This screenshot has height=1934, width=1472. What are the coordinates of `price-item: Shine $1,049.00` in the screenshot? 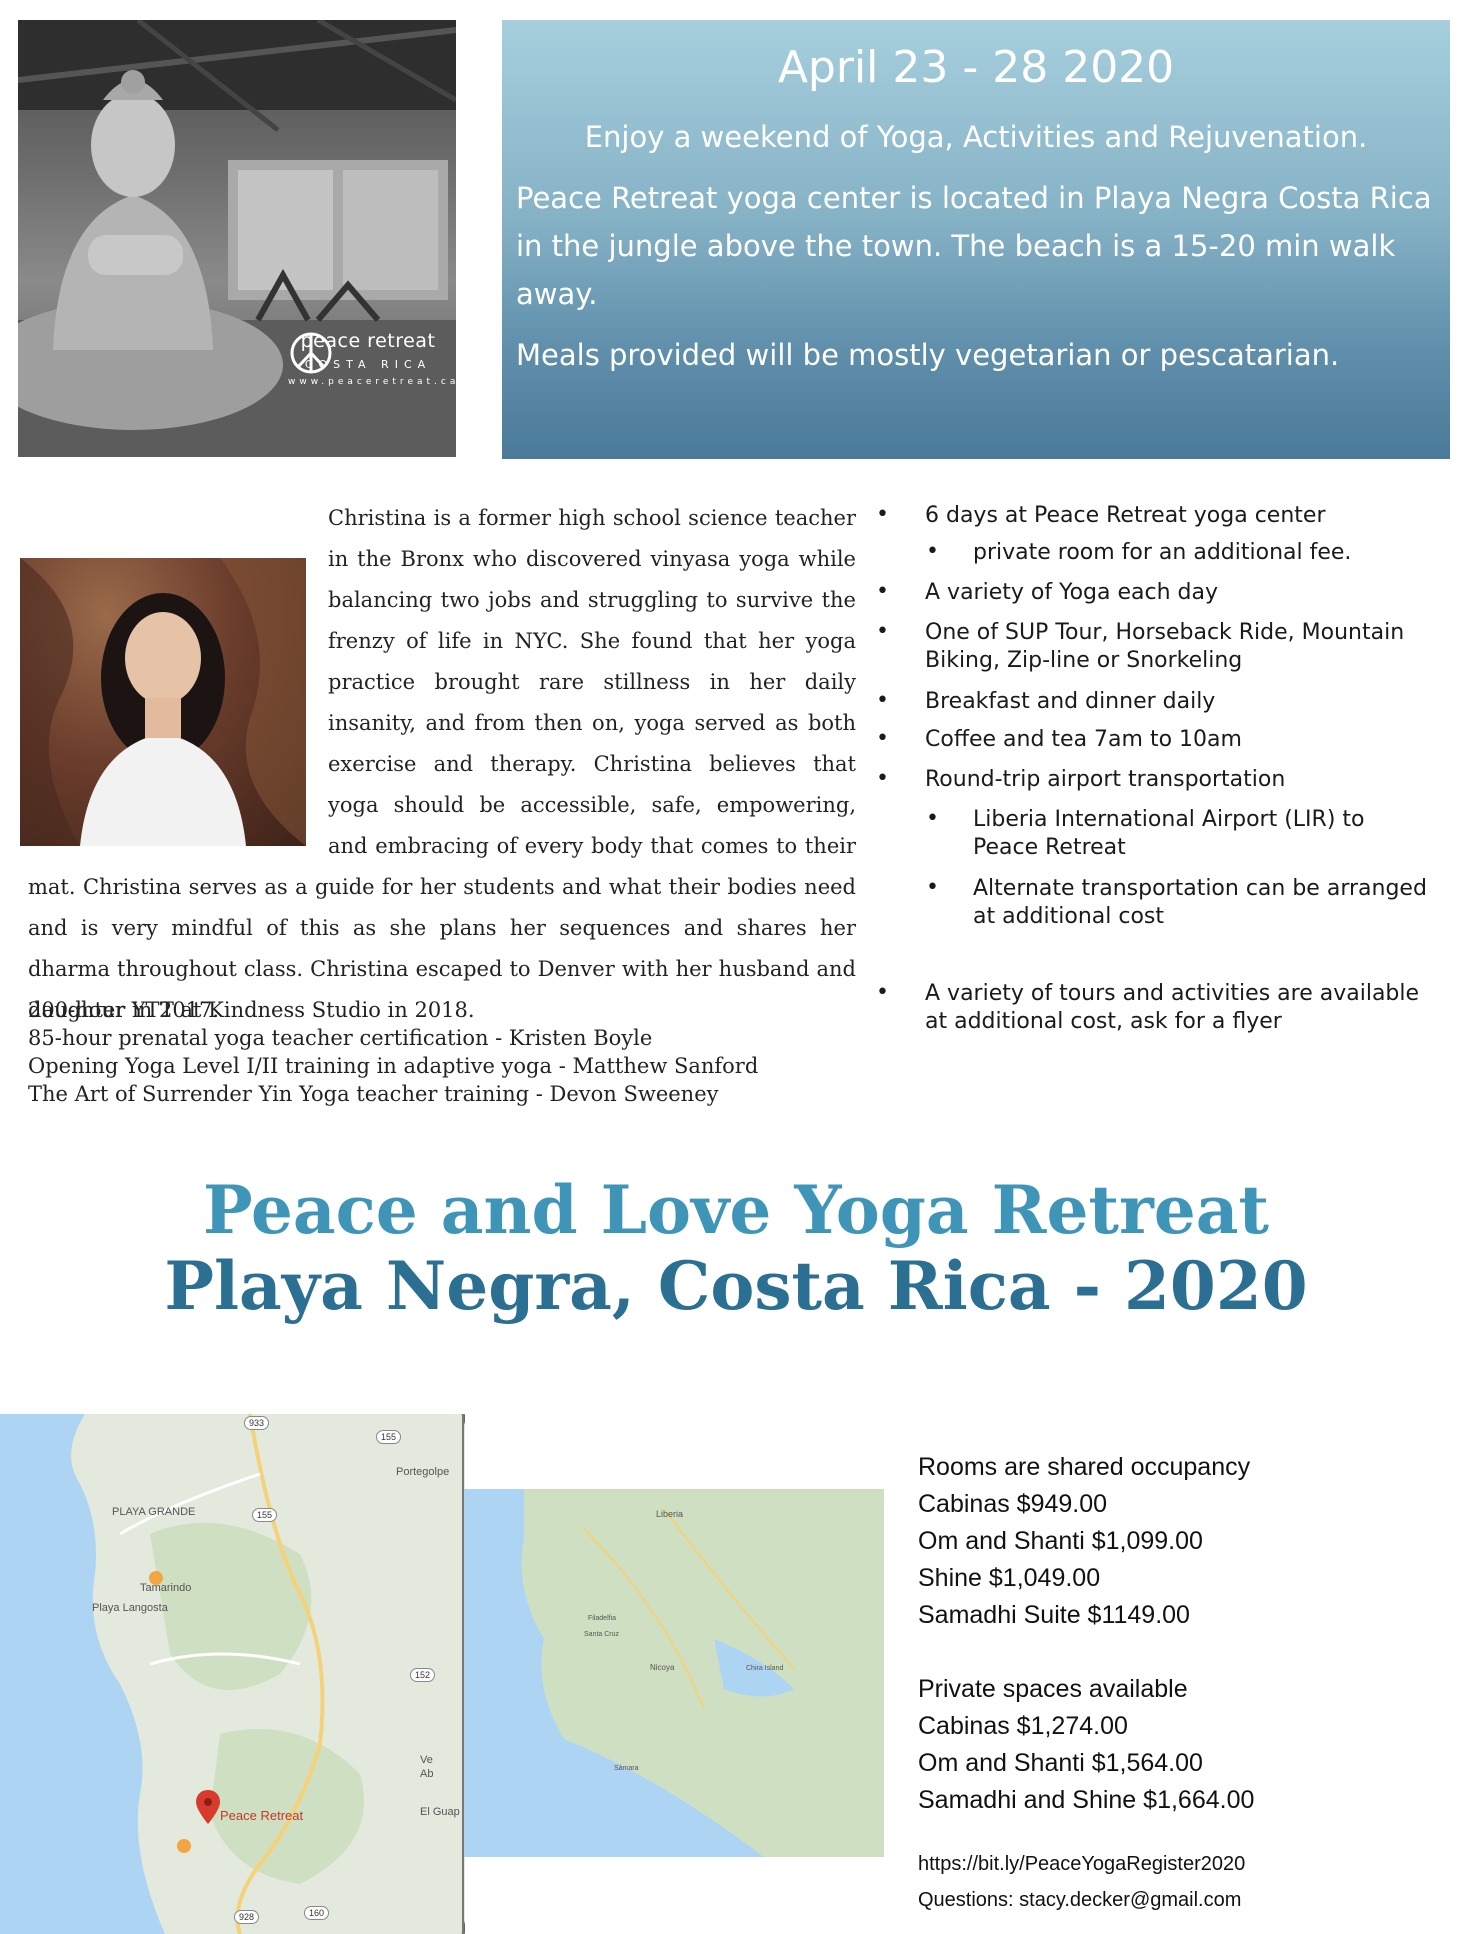 It's located at (1009, 1578).